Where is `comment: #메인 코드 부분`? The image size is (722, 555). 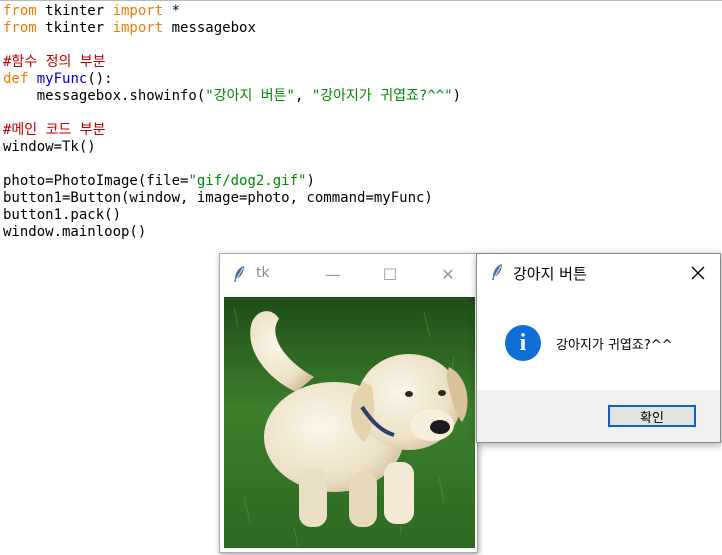
comment: #메인 코드 부분 is located at coordinates (54, 130).